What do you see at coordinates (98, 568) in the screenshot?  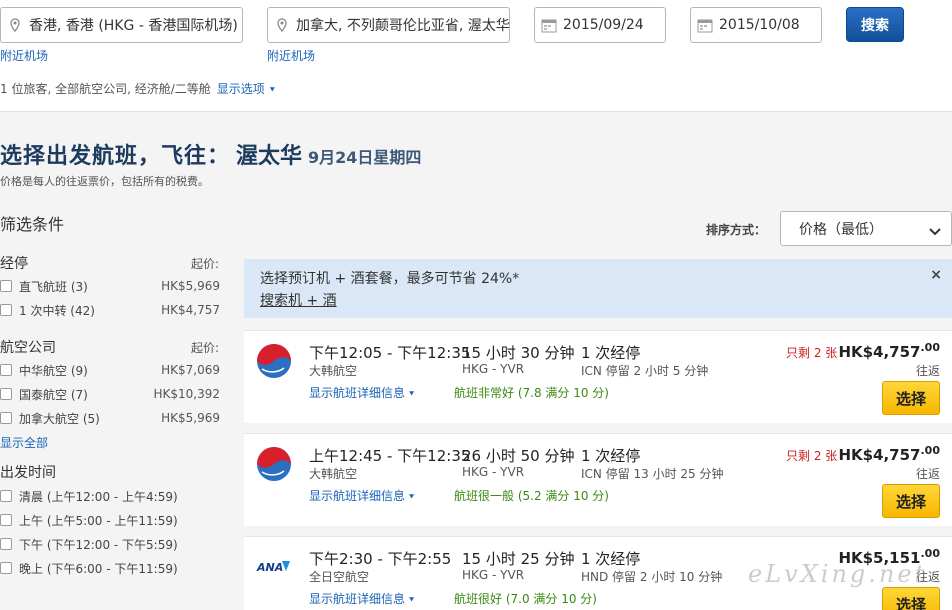 I see `filter-label: 晚上 (下午6:00 - 下午11:59)` at bounding box center [98, 568].